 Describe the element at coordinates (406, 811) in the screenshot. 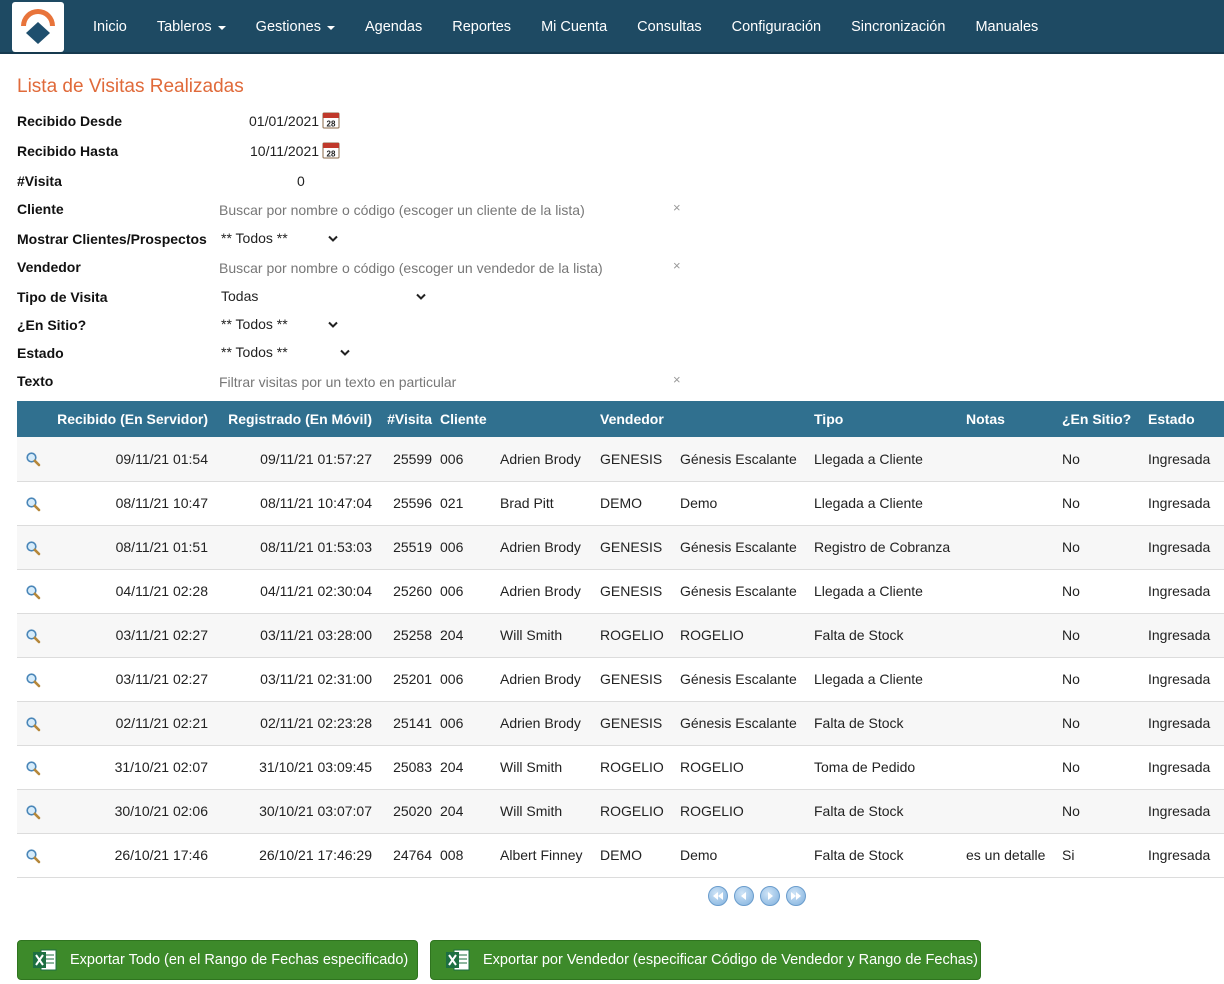

I see `cell-visita: 25020` at that location.